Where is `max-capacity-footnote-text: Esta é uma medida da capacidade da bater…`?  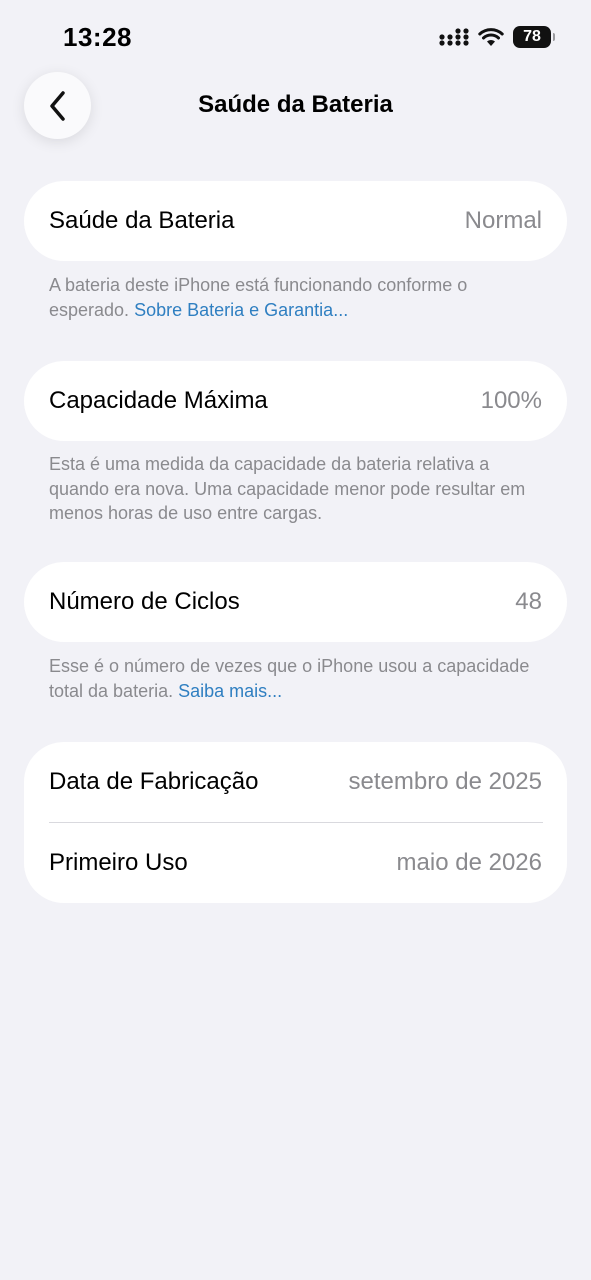 max-capacity-footnote-text: Esta é uma medida da capacidade da bater… is located at coordinates (287, 488).